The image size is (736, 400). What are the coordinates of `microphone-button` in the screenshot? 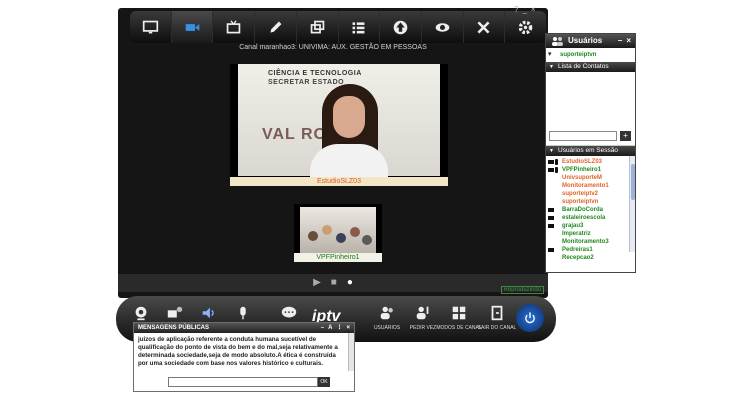 It's located at (243, 313).